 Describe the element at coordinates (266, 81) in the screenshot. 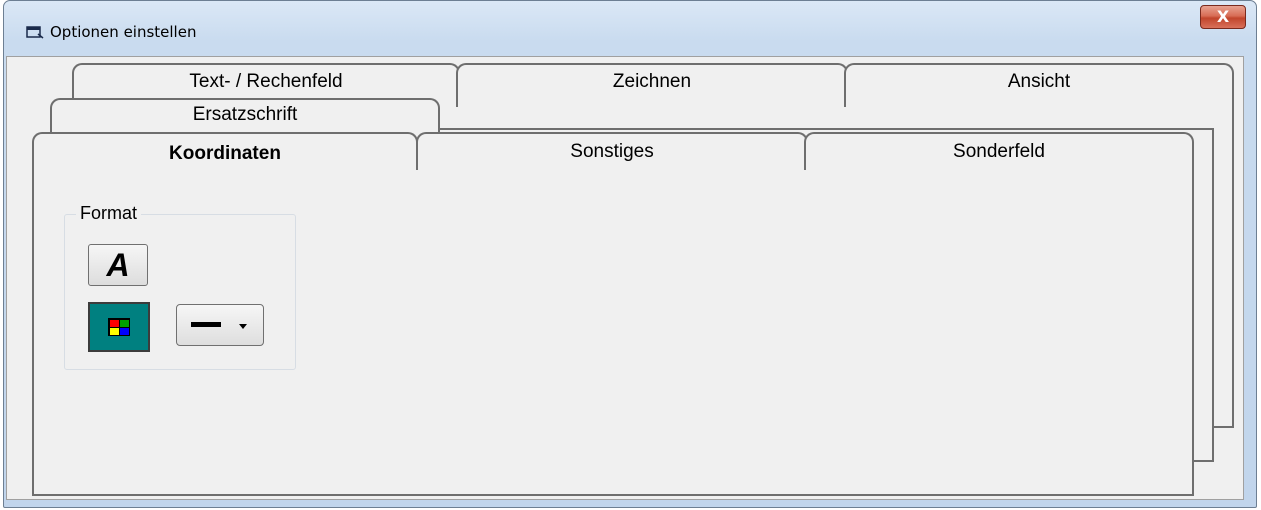

I see `tab-label: Text- / Rechenfeld` at that location.